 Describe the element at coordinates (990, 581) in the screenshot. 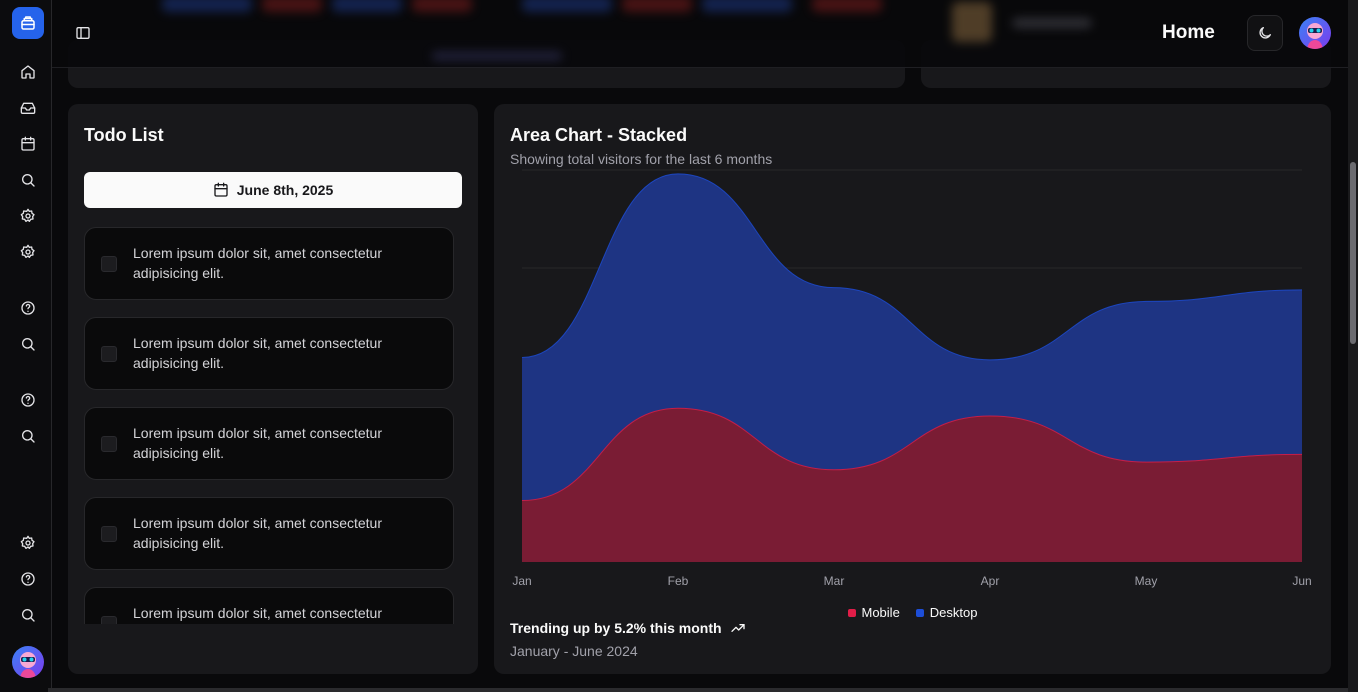

I see `x-tick-label: Apr` at that location.